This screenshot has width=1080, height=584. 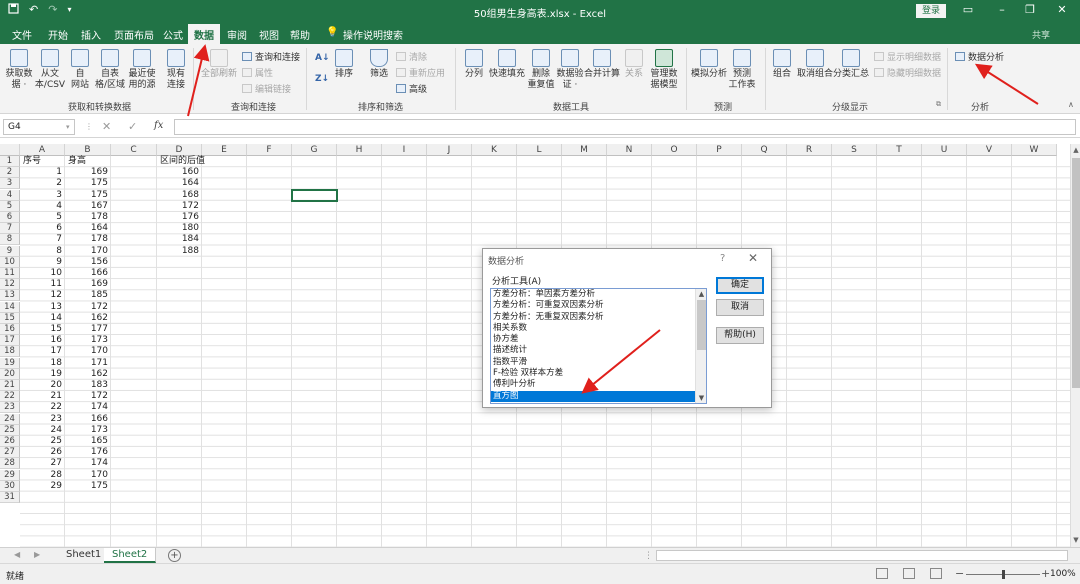 I want to click on cell: 164, so click(x=88, y=228).